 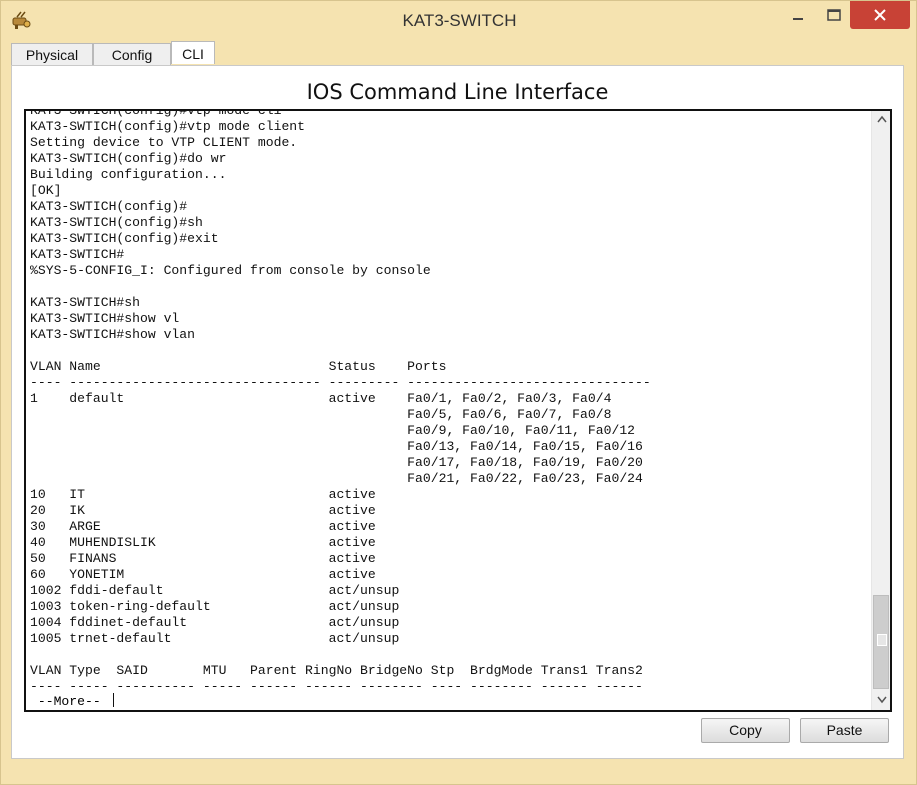 I want to click on terminal-line: 1003 token-ring-default act/unsup, so click(x=215, y=606).